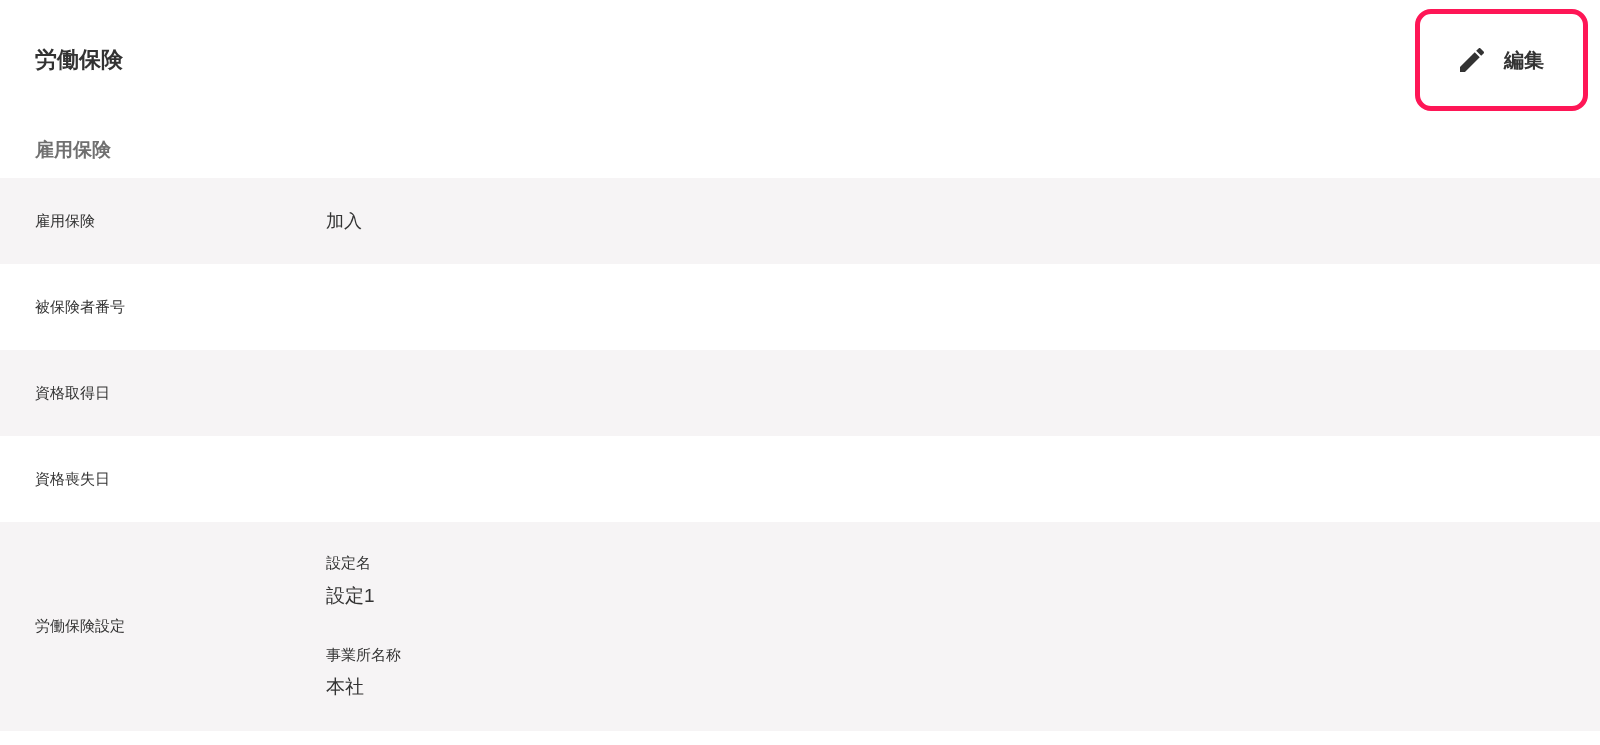 The width and height of the screenshot is (1600, 745). Describe the element at coordinates (344, 221) in the screenshot. I see `row-value: 加入` at that location.